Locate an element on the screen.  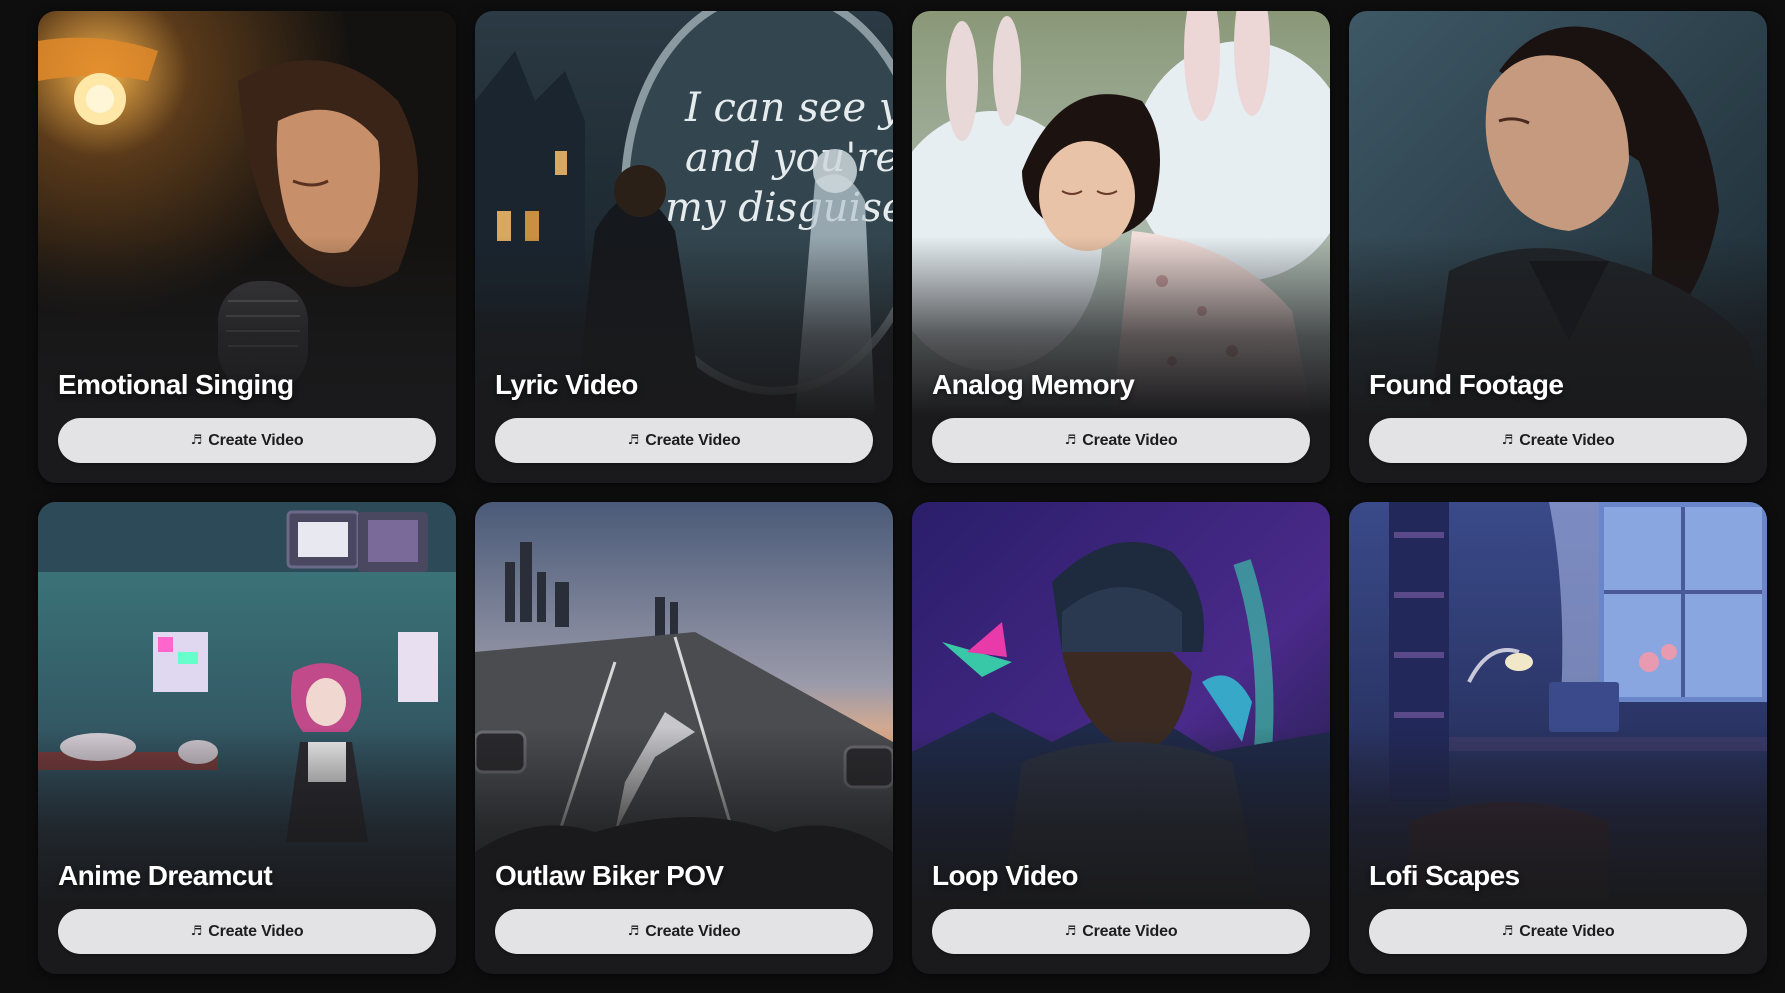
card-title: Loop Video is located at coordinates (1005, 875).